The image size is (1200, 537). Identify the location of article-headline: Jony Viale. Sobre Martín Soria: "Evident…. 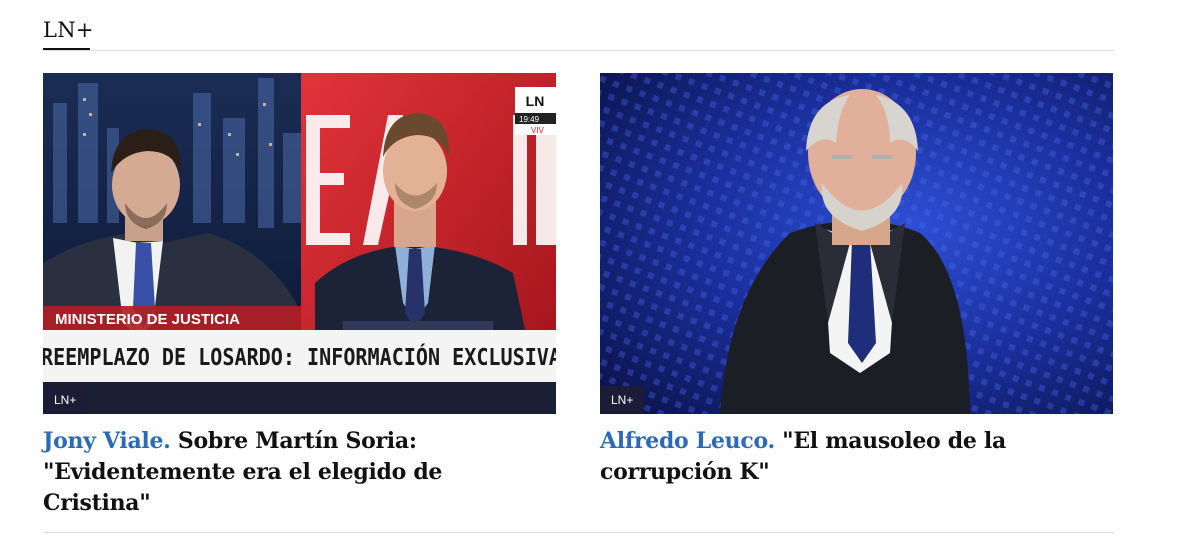
(299, 472).